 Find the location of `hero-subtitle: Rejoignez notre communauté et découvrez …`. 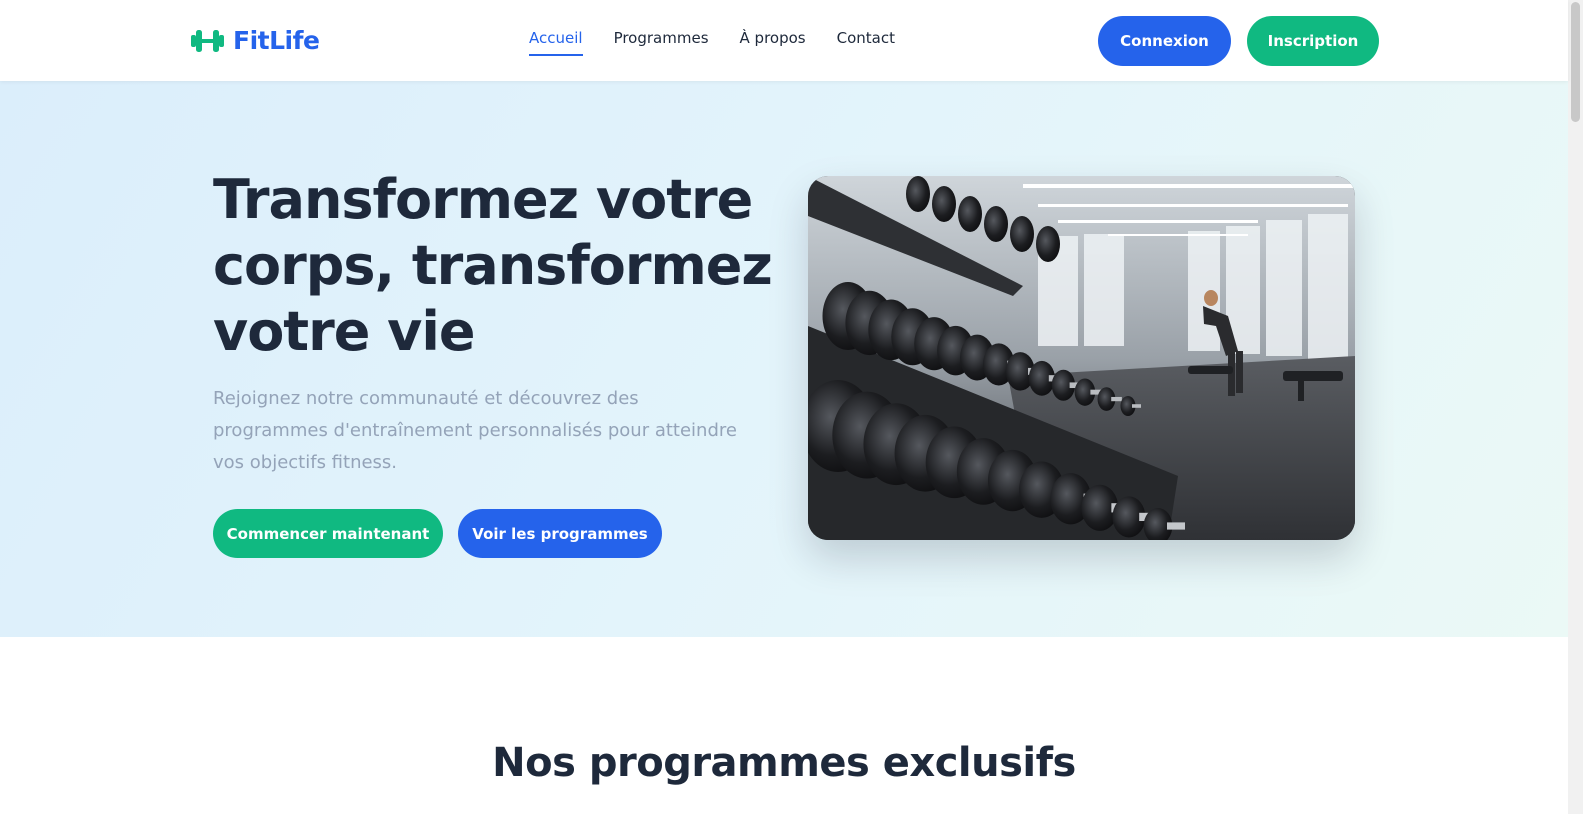

hero-subtitle: Rejoignez notre communauté et découvrez … is located at coordinates (475, 430).